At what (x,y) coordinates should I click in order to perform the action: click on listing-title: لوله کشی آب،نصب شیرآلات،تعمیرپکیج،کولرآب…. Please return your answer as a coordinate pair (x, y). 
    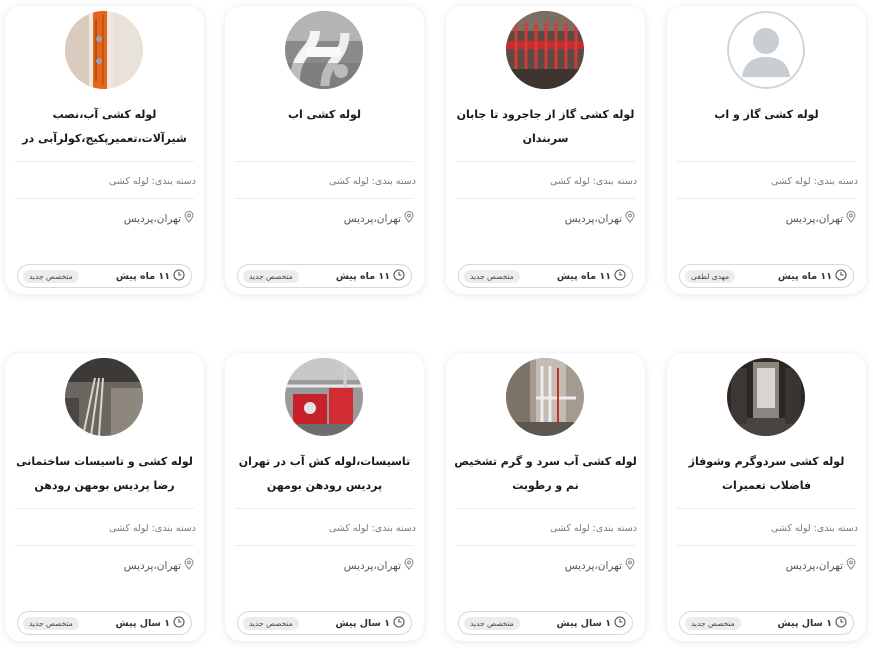
    Looking at the image, I should click on (104, 128).